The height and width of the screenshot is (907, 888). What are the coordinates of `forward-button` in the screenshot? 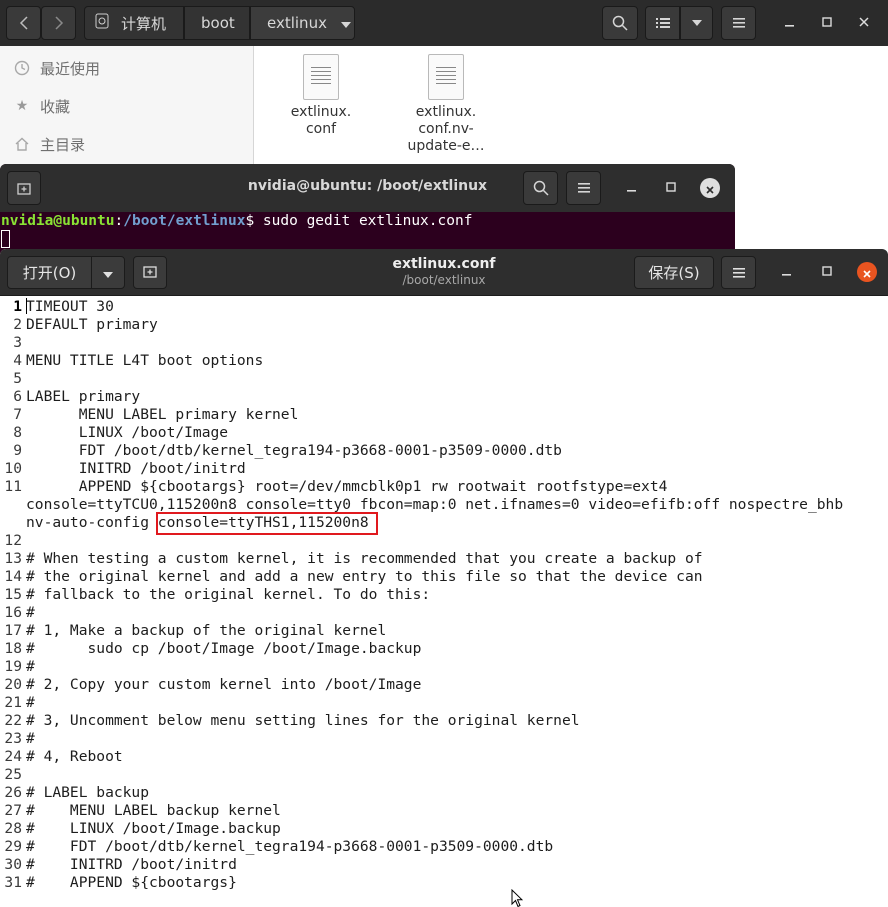 It's located at (58, 23).